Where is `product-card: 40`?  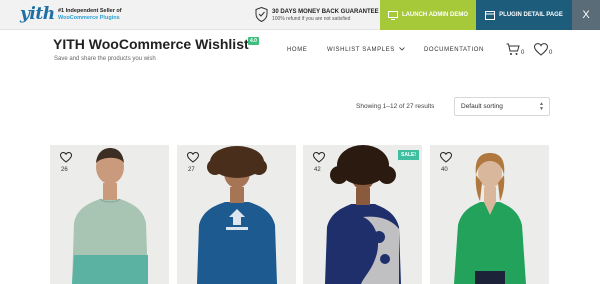 product-card: 40 is located at coordinates (489, 214).